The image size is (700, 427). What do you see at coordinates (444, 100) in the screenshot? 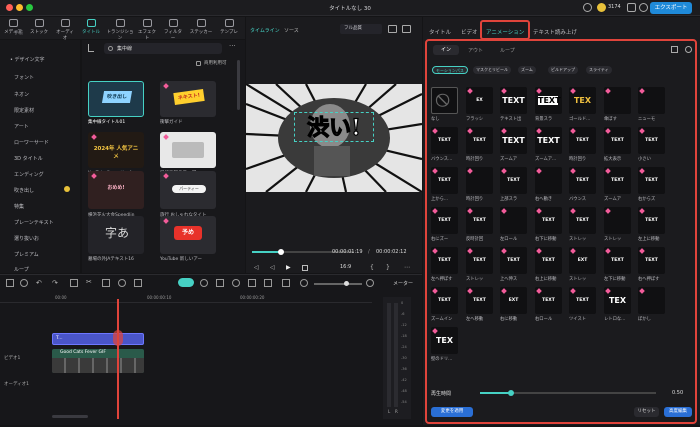
I see `animation-preset-tile: ⃠` at bounding box center [444, 100].